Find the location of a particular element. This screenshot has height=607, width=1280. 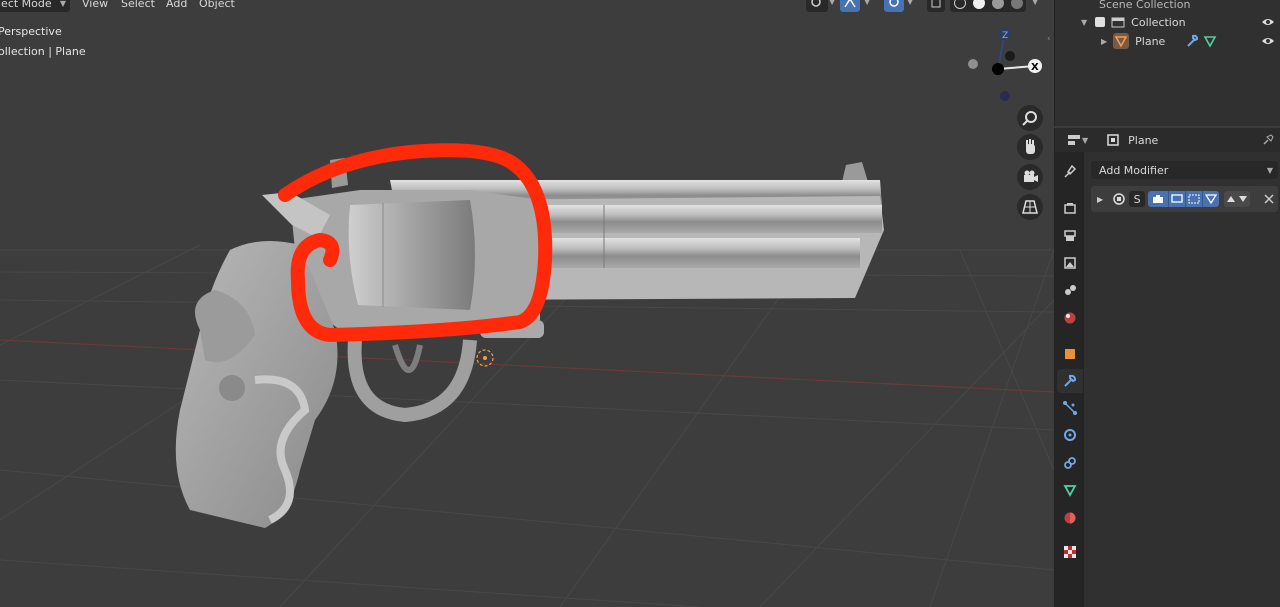

modifier-tab-icon is located at coordinates (1070, 381).